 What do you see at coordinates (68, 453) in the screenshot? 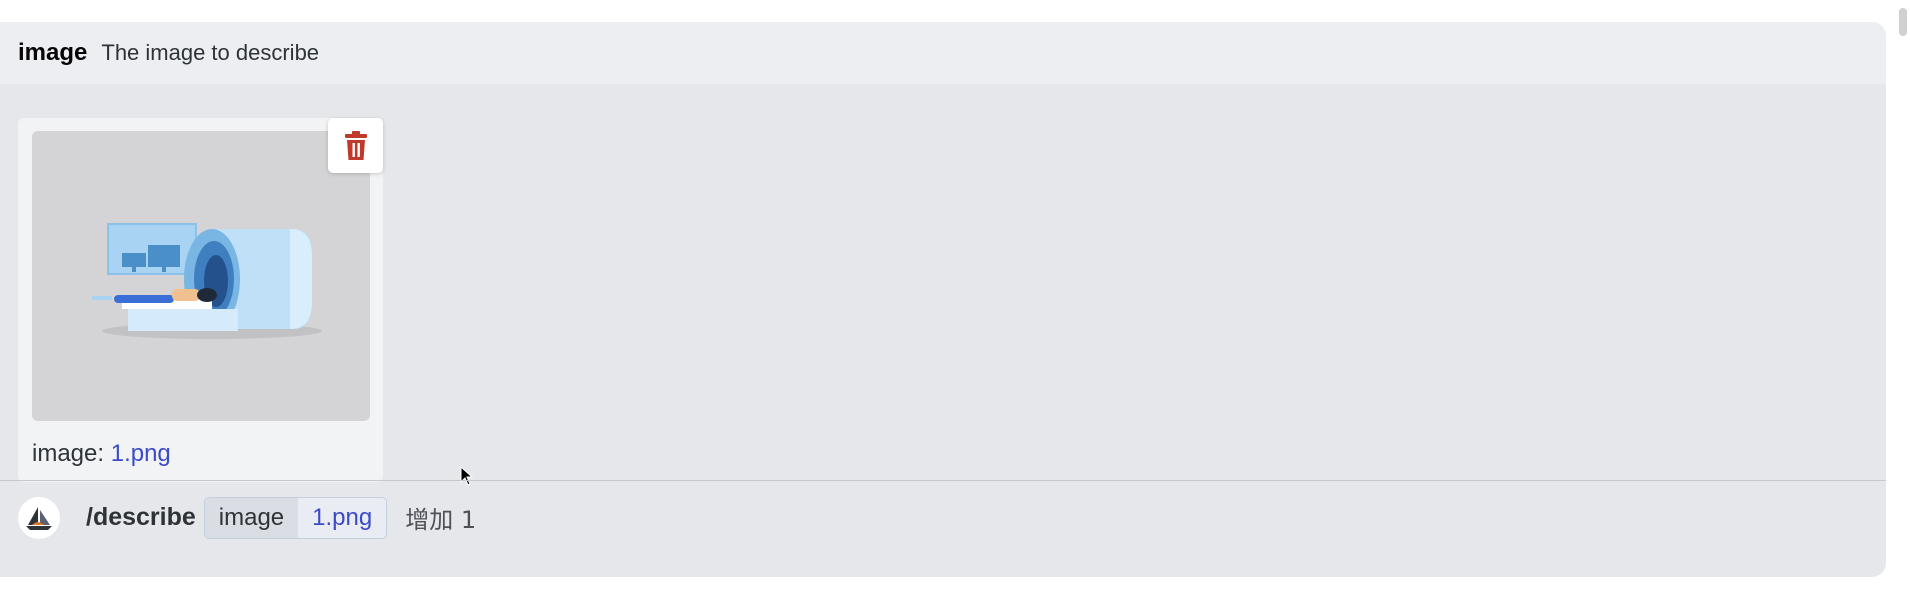
I see `caption-label: image:` at bounding box center [68, 453].